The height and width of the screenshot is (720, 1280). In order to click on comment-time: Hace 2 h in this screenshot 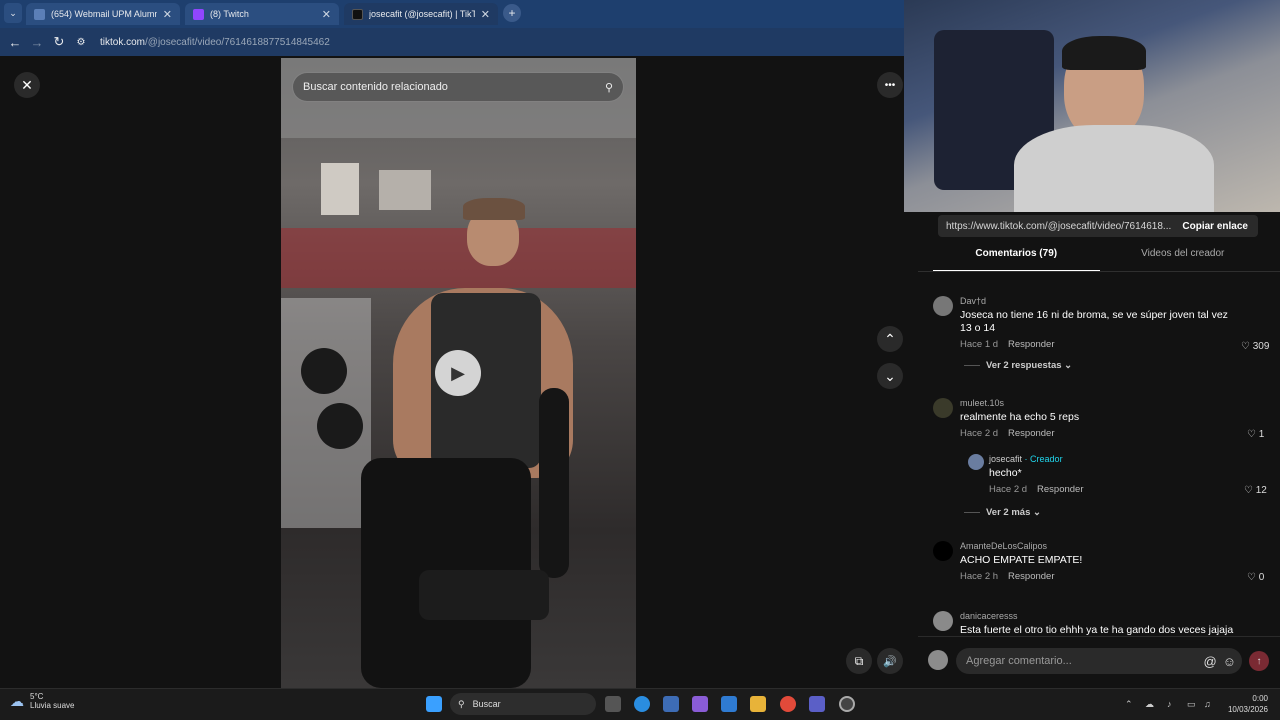, I will do `click(979, 576)`.